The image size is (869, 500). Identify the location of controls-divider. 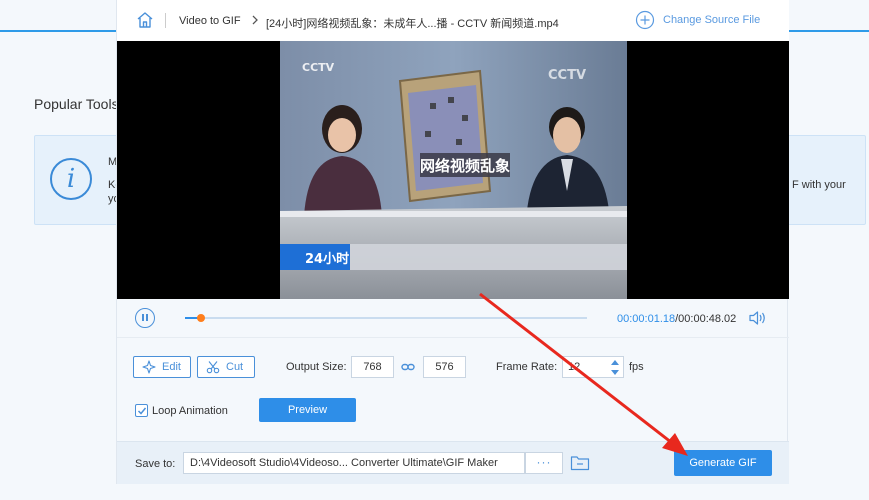
(453, 337).